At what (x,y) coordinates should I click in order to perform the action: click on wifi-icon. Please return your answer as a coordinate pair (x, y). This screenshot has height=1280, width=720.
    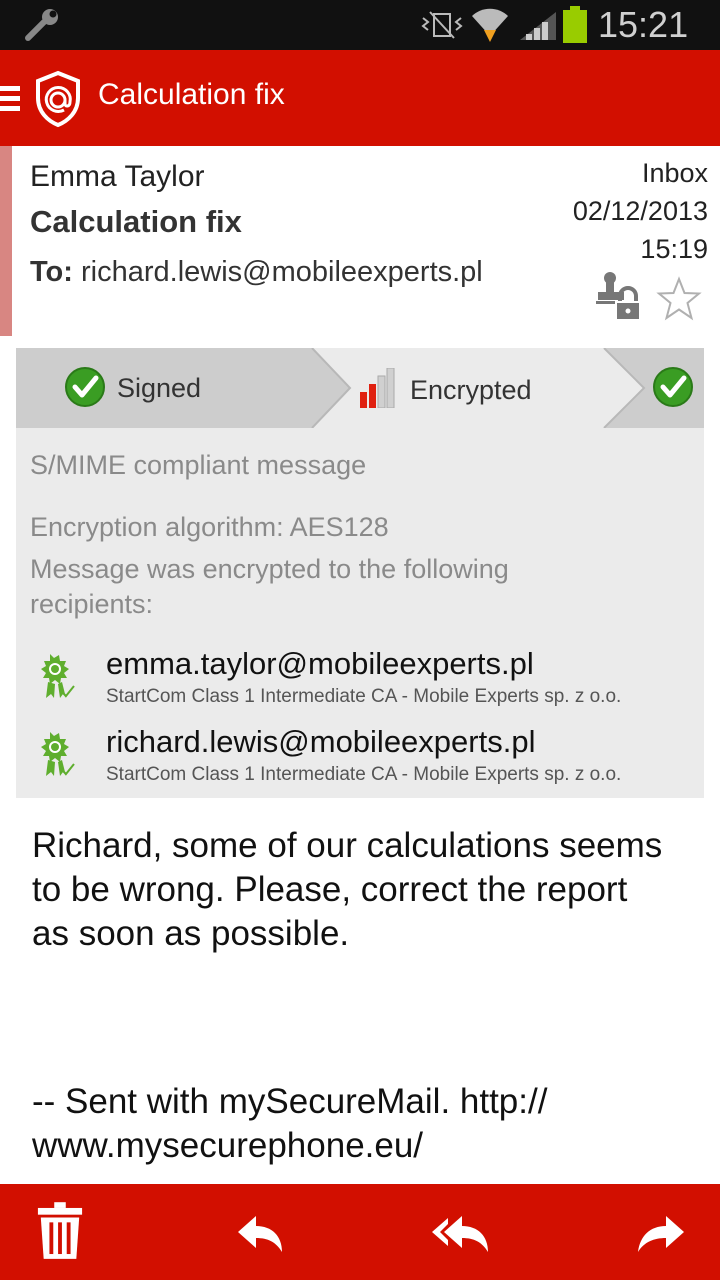
    Looking at the image, I should click on (490, 25).